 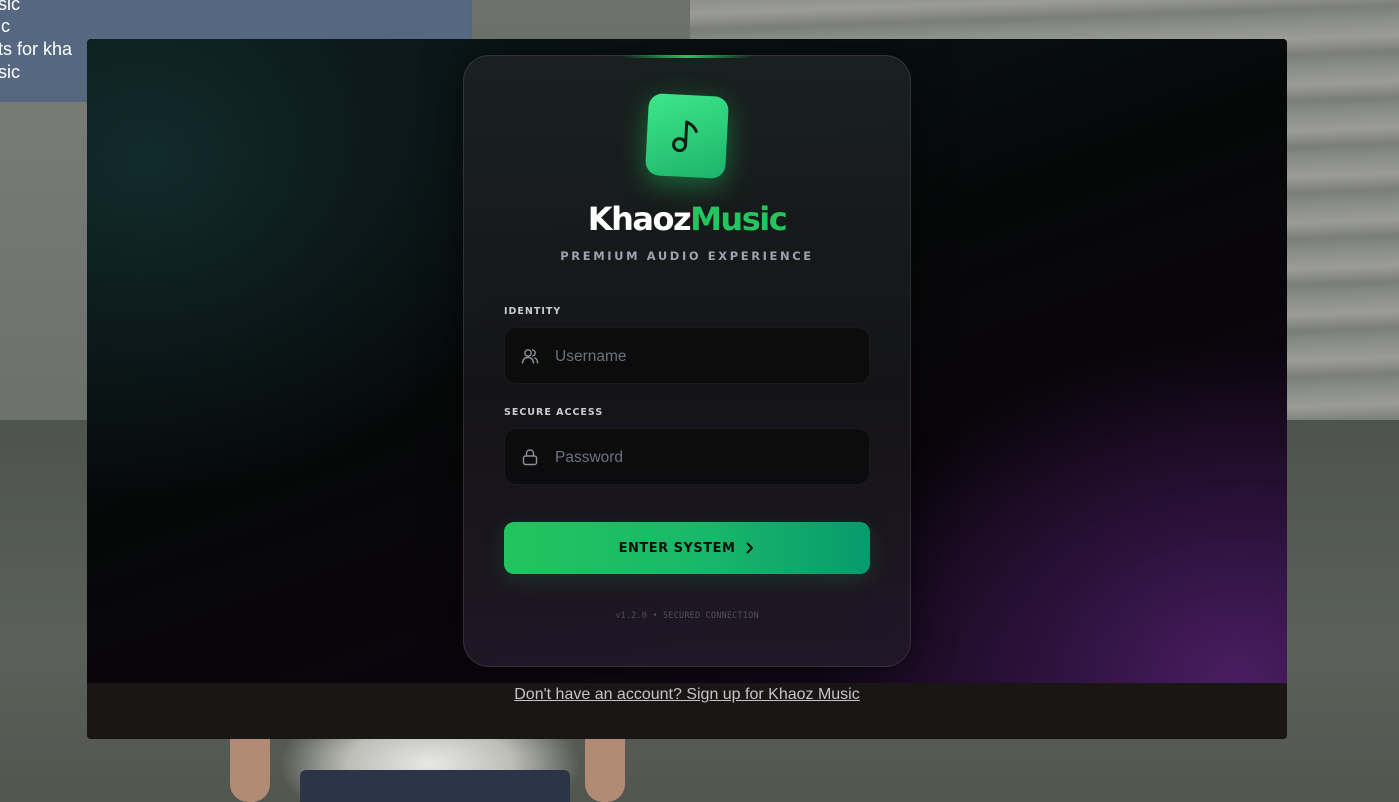 I want to click on password-field, so click(x=687, y=457).